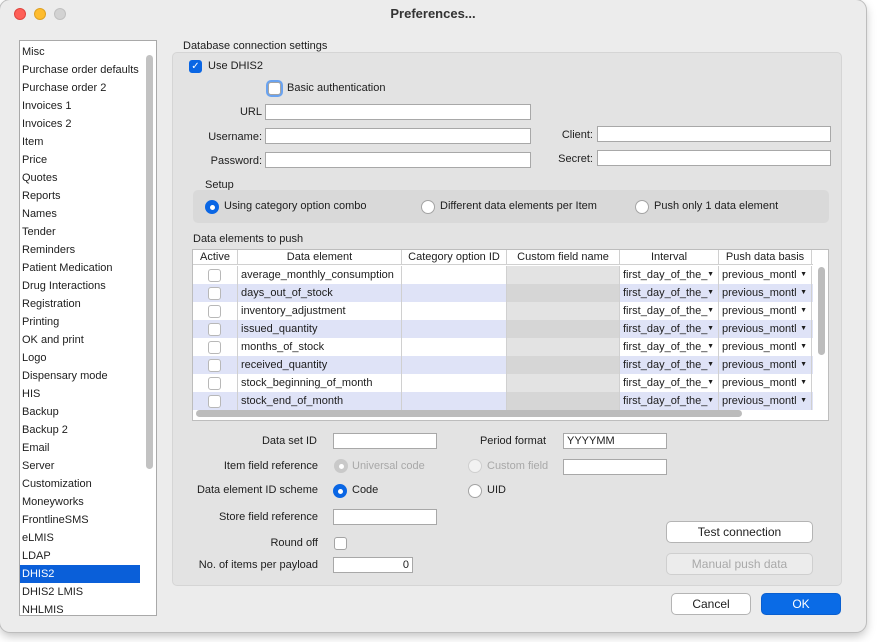 The image size is (877, 642). Describe the element at coordinates (428, 207) in the screenshot. I see `setup-option-per-item-radio` at that location.